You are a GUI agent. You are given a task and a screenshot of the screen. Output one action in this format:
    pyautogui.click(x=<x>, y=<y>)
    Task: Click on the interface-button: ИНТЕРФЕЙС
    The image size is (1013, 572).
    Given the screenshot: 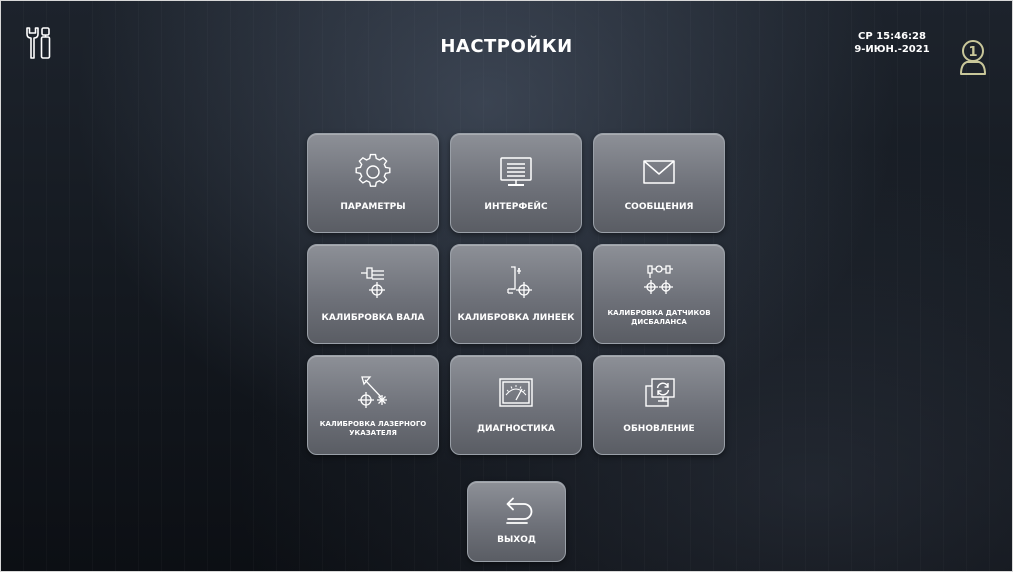 What is the action you would take?
    pyautogui.click(x=516, y=183)
    